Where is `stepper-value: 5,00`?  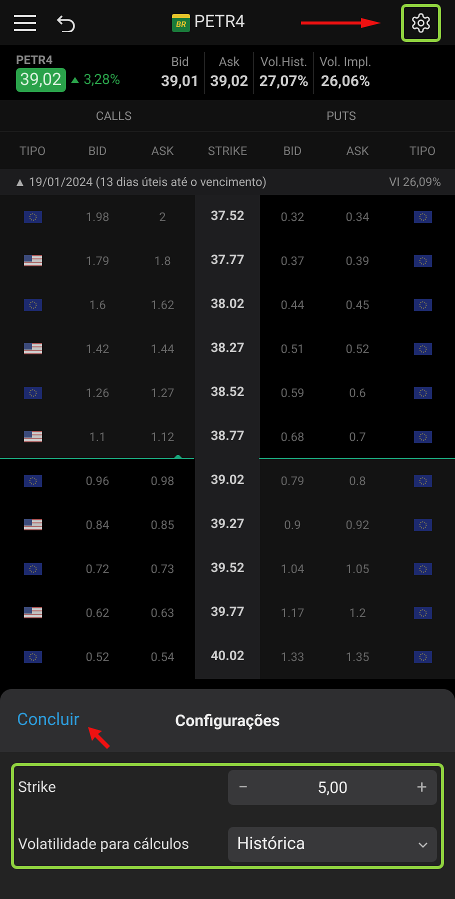 stepper-value: 5,00 is located at coordinates (332, 787).